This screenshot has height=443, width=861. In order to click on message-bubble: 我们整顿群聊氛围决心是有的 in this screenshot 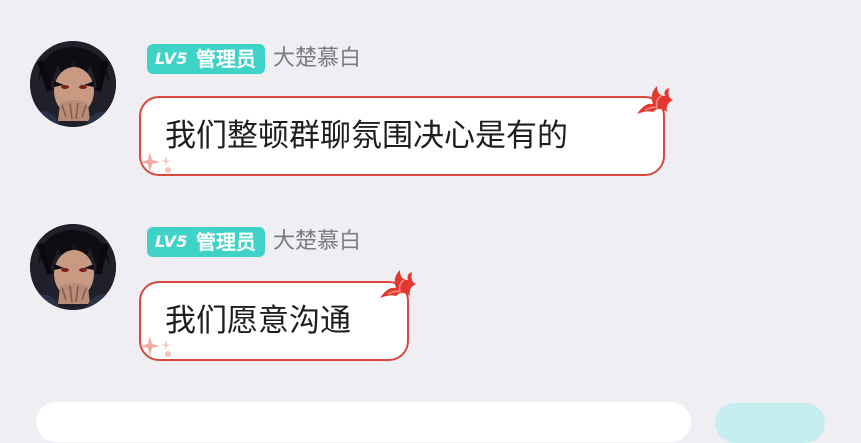, I will do `click(402, 136)`.